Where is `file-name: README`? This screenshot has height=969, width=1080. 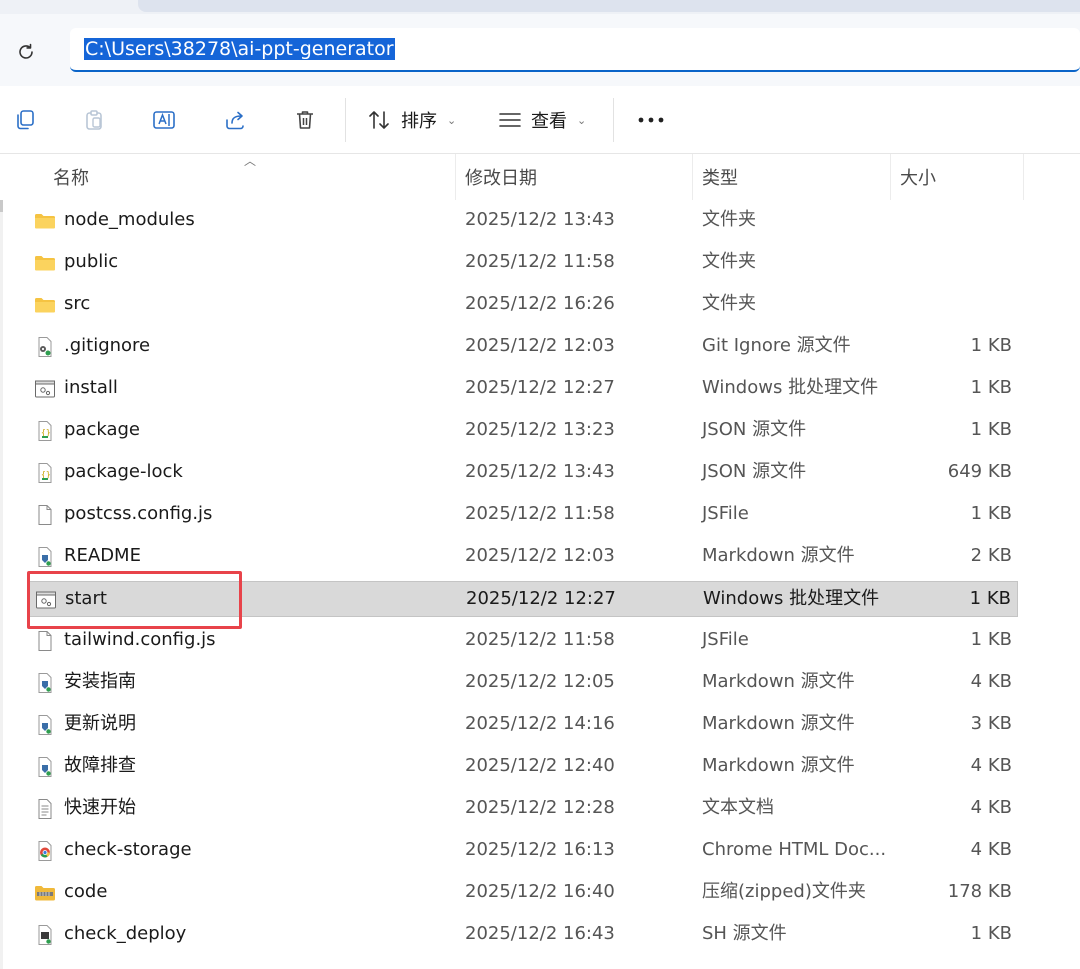
file-name: README is located at coordinates (102, 555).